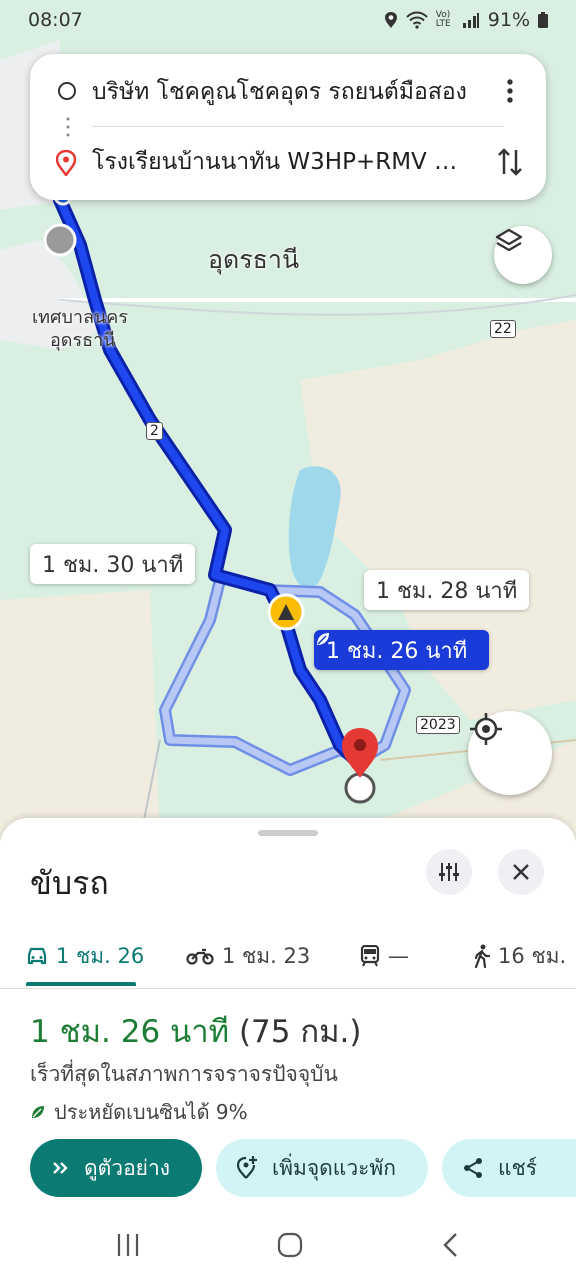 The width and height of the screenshot is (576, 1280). Describe the element at coordinates (391, 20) in the screenshot. I see `location-icon` at that location.